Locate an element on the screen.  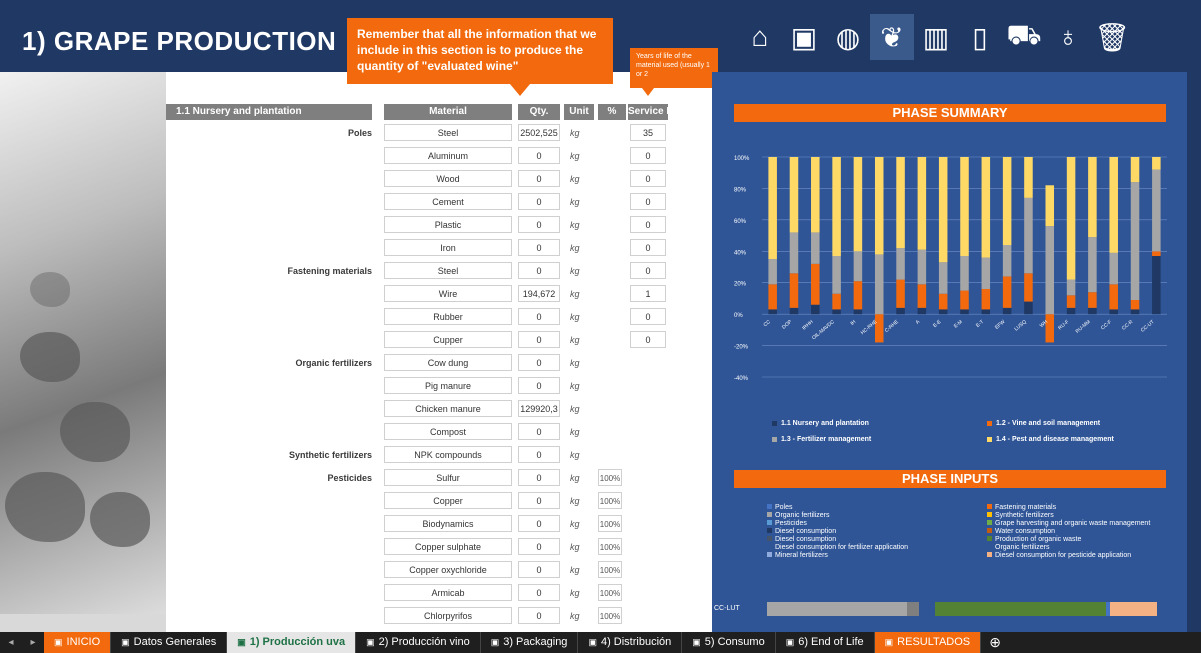
home-icon: ⌂ is located at coordinates (760, 37).